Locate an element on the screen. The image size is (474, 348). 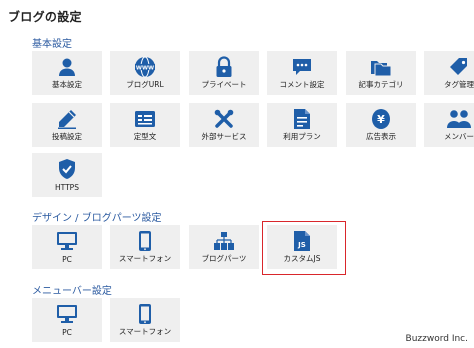
tag-icon is located at coordinates (449, 67).